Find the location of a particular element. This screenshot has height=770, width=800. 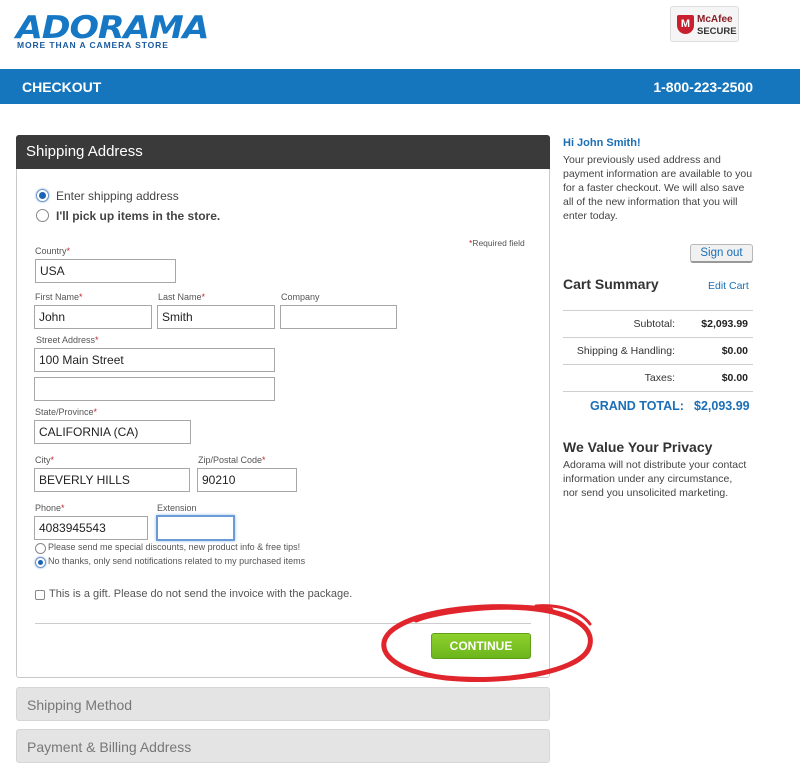

mcafee-secure-badge: M McAfee SECURE is located at coordinates (704, 24).